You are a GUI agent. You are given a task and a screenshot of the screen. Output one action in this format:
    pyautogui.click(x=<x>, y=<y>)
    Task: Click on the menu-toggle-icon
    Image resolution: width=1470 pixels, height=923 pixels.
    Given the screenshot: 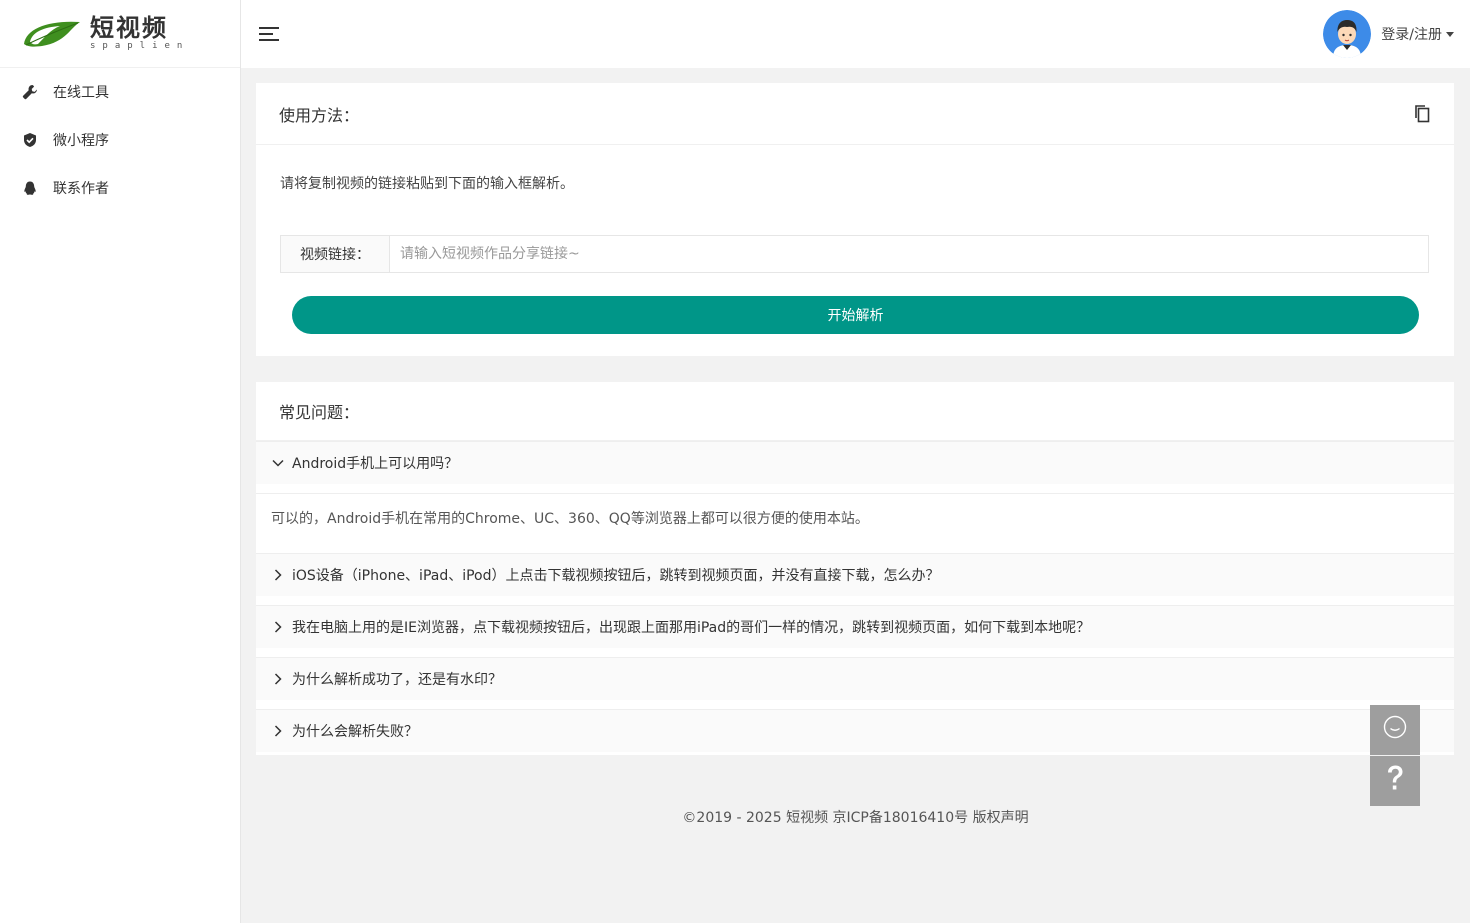 What is the action you would take?
    pyautogui.click(x=270, y=34)
    